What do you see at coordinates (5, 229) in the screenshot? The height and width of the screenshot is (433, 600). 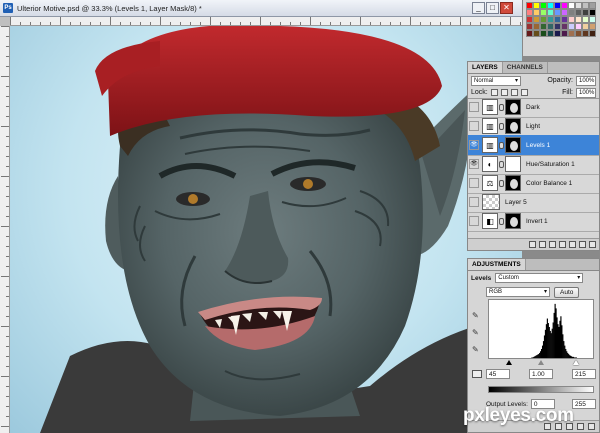 I see `vertical-ruler` at bounding box center [5, 229].